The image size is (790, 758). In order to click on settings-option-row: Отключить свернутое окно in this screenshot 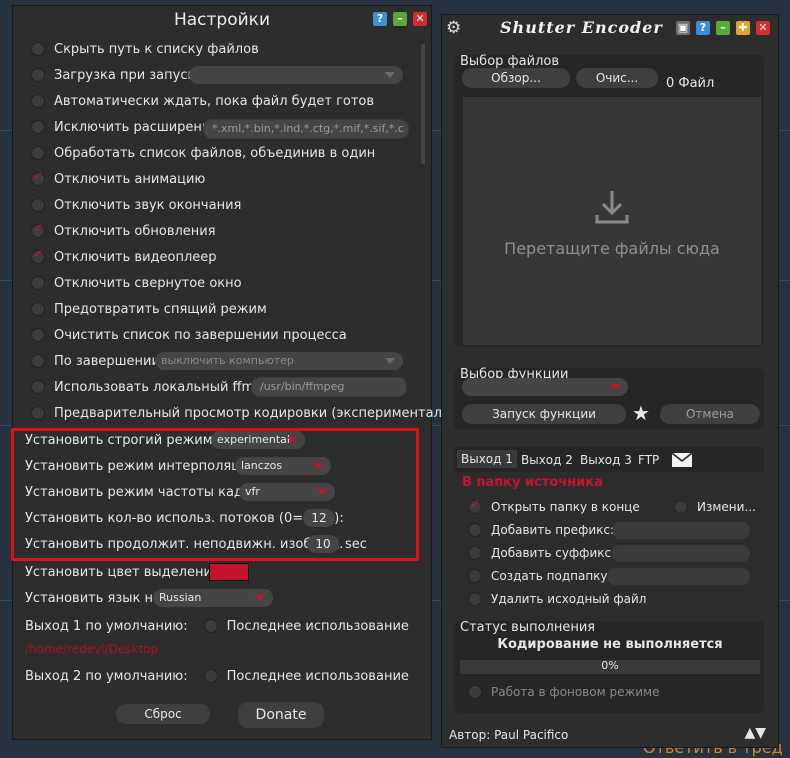, I will do `click(136, 283)`.